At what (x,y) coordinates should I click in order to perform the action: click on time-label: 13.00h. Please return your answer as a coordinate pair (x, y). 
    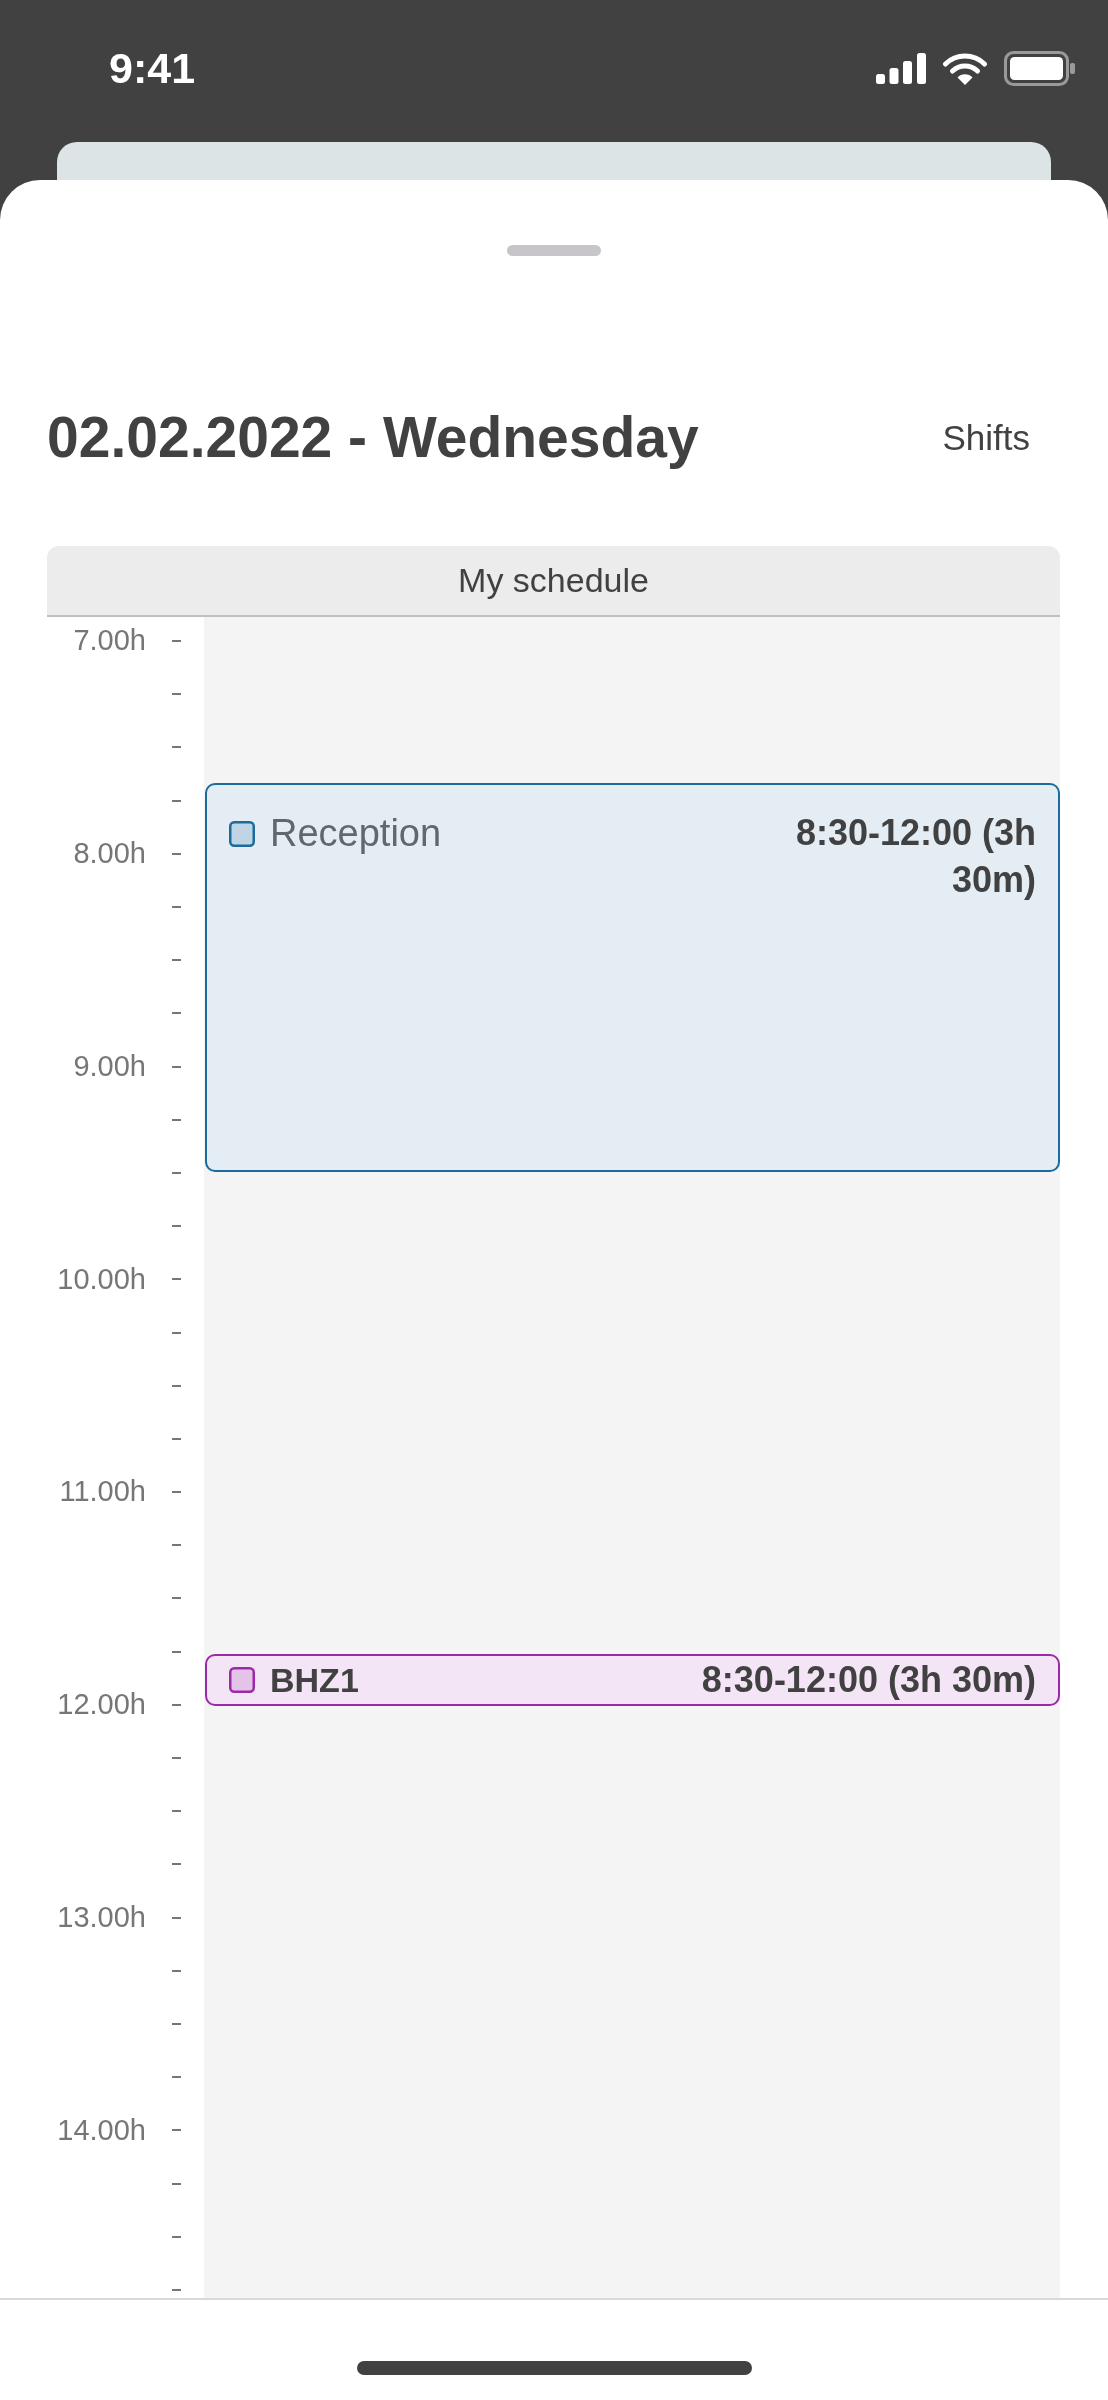
    Looking at the image, I should click on (101, 1916).